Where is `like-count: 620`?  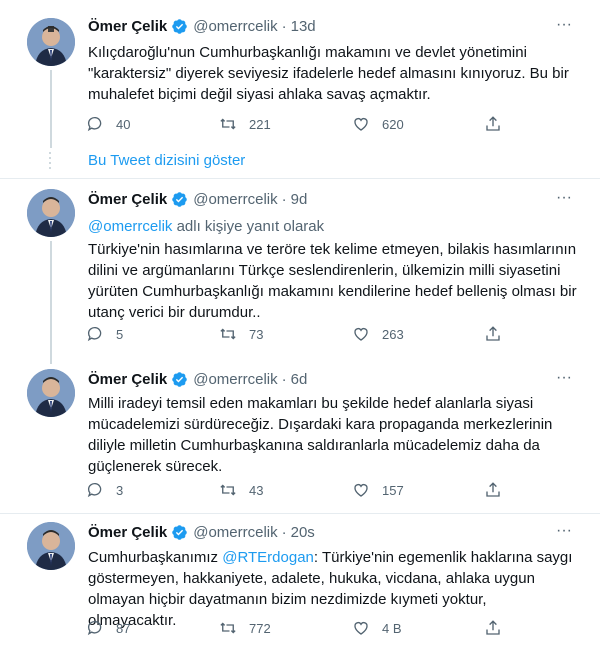
like-count: 620 is located at coordinates (393, 124).